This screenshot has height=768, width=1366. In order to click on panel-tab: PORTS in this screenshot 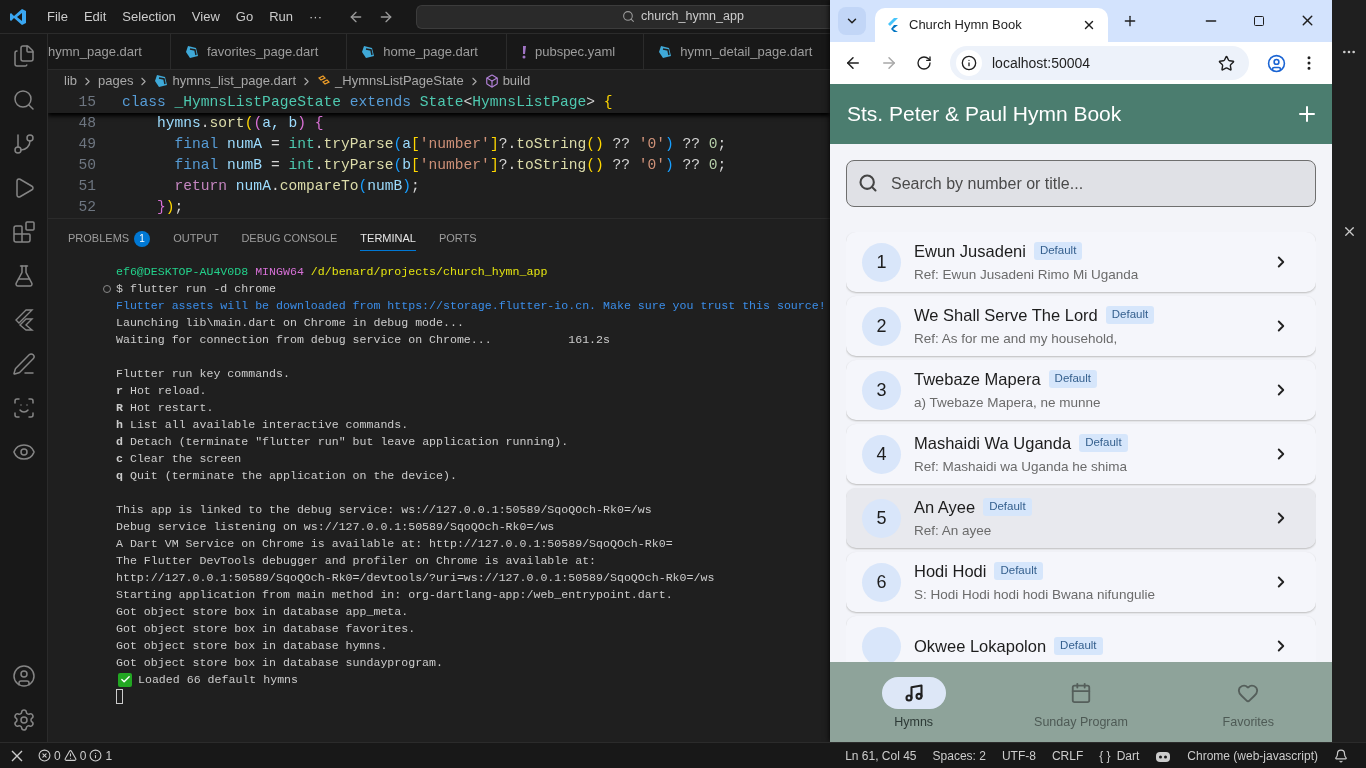, I will do `click(457, 239)`.